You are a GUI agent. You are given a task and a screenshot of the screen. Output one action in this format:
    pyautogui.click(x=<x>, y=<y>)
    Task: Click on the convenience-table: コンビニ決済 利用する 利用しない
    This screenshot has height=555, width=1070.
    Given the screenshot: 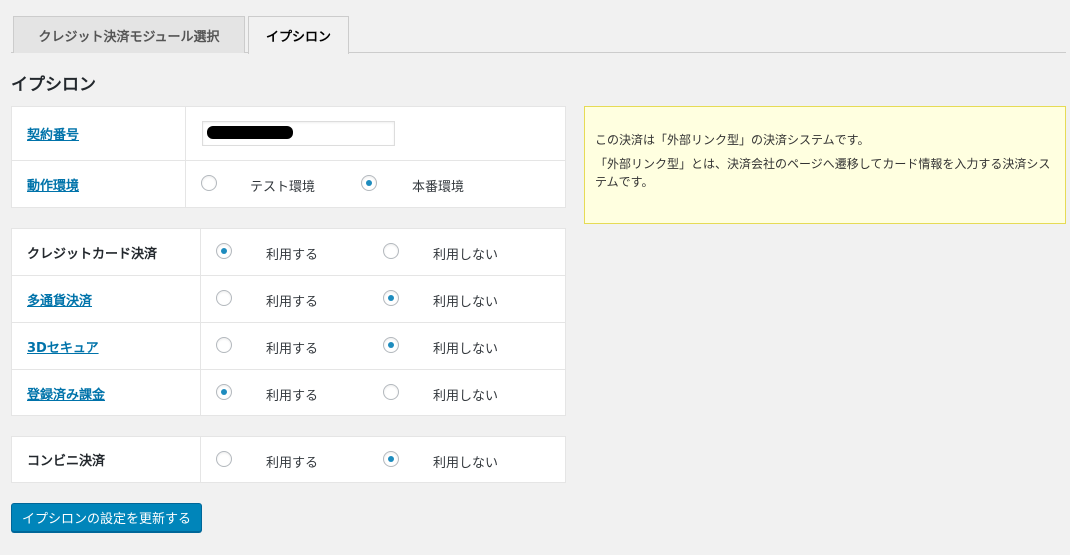 What is the action you would take?
    pyautogui.click(x=288, y=459)
    